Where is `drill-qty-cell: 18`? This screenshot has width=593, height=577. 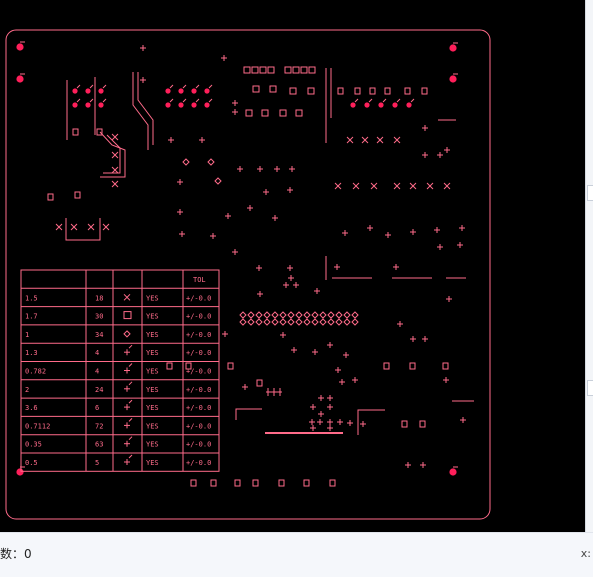
drill-qty-cell: 18 is located at coordinates (99, 298).